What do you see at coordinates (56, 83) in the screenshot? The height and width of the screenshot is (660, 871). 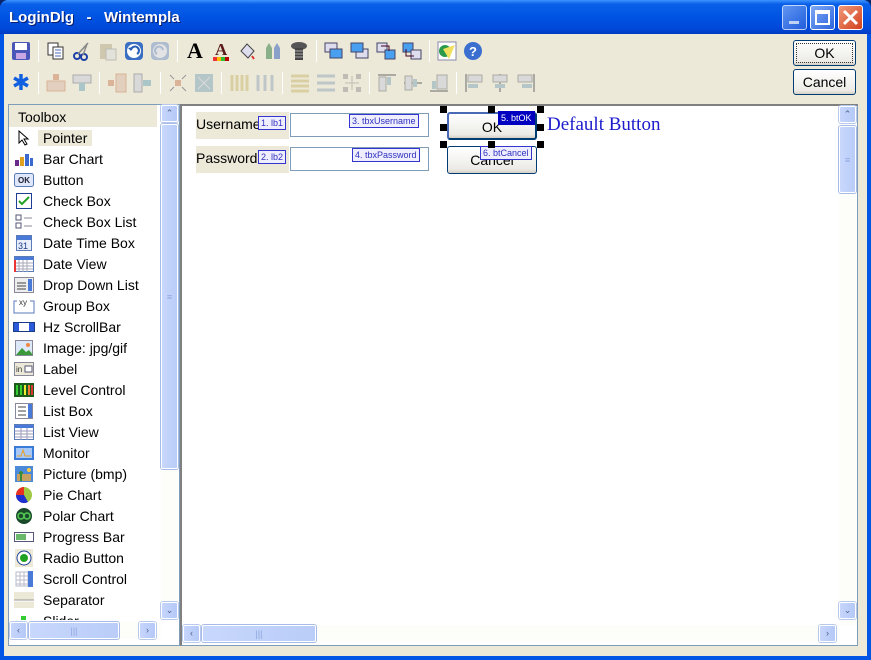 I see `same-width-icon` at bounding box center [56, 83].